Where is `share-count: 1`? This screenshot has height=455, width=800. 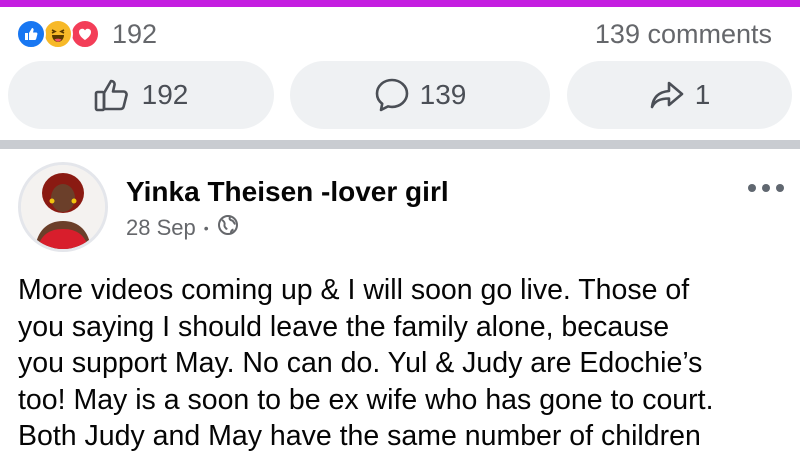
share-count: 1 is located at coordinates (702, 94).